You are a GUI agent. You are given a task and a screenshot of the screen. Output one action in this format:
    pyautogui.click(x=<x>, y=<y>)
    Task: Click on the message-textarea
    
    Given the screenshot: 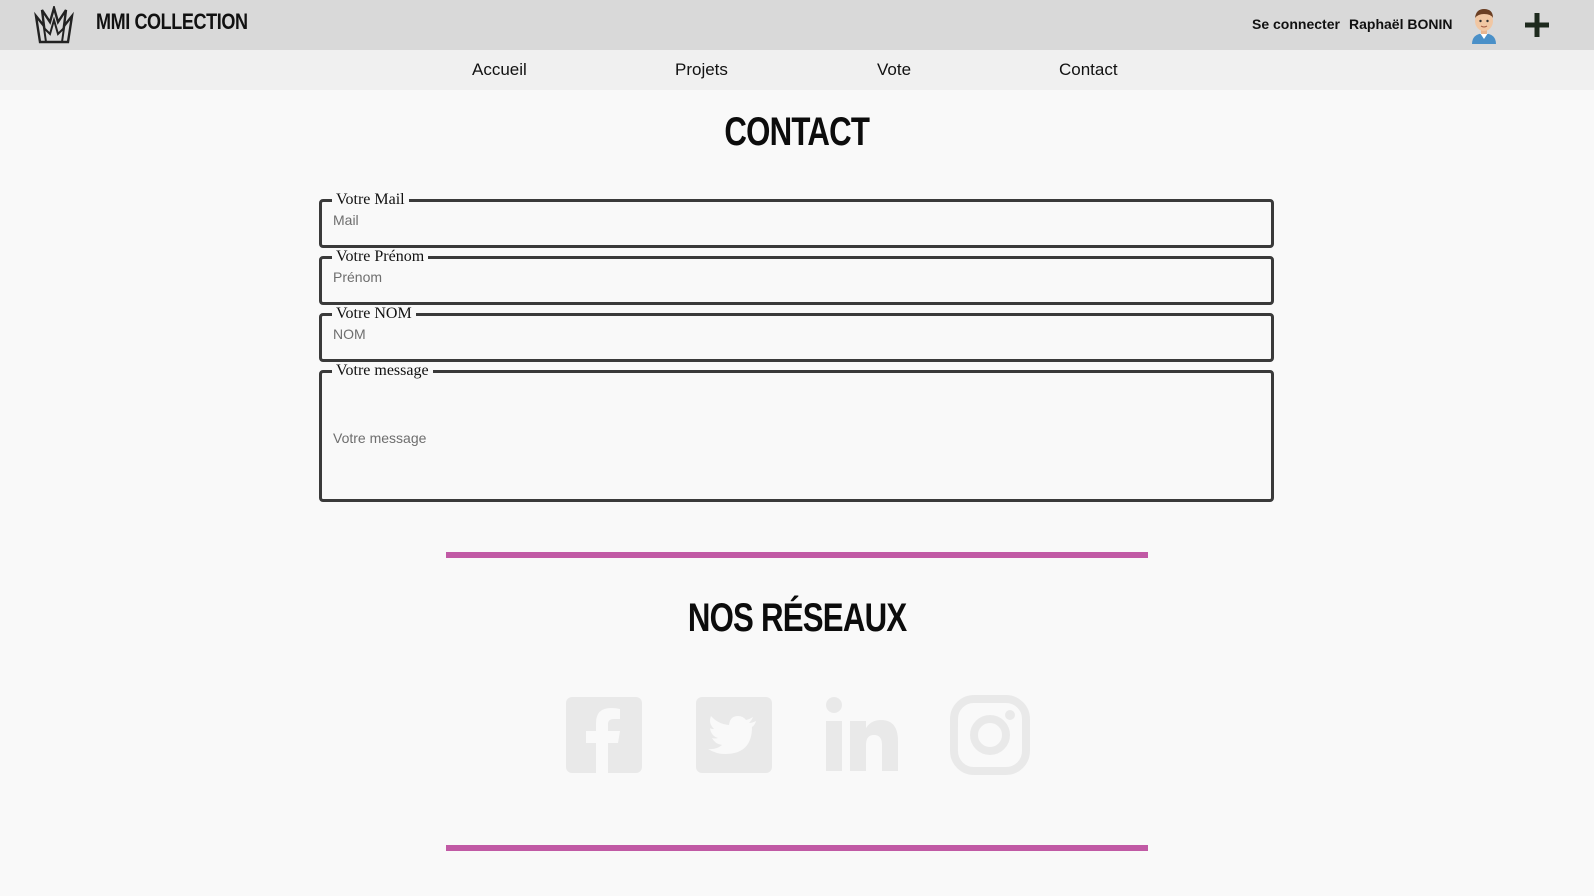 What is the action you would take?
    pyautogui.click(x=793, y=430)
    